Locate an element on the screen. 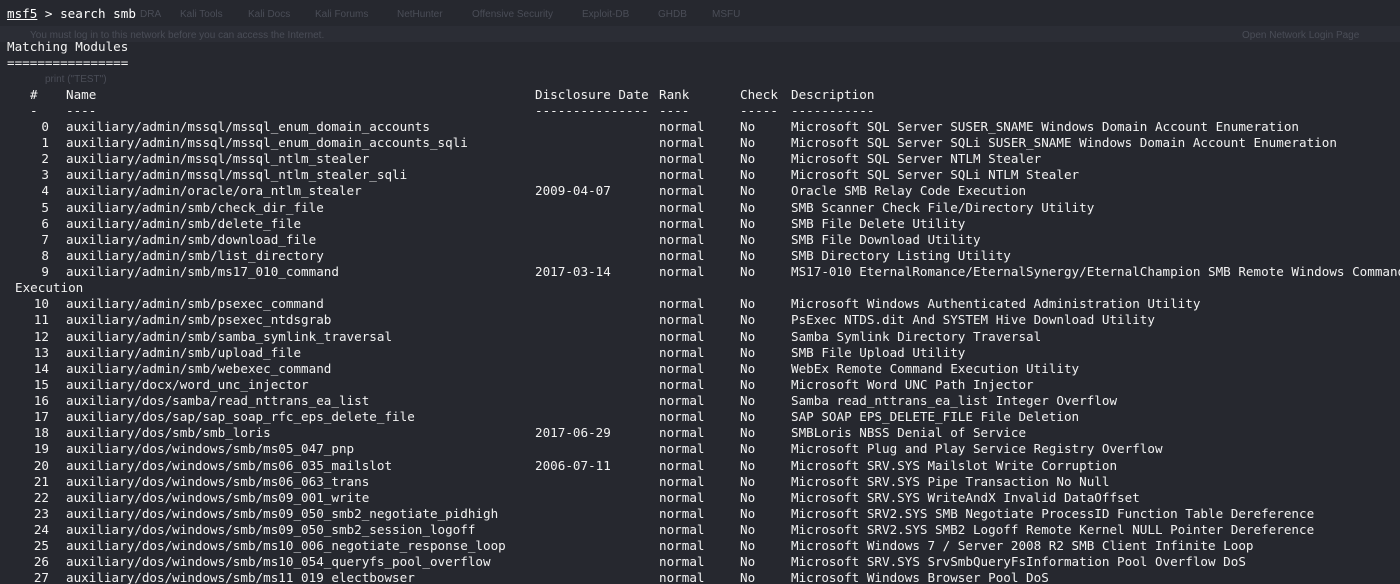 The height and width of the screenshot is (584, 1400). description: Oracle SMB Relay Code Execution is located at coordinates (909, 191).